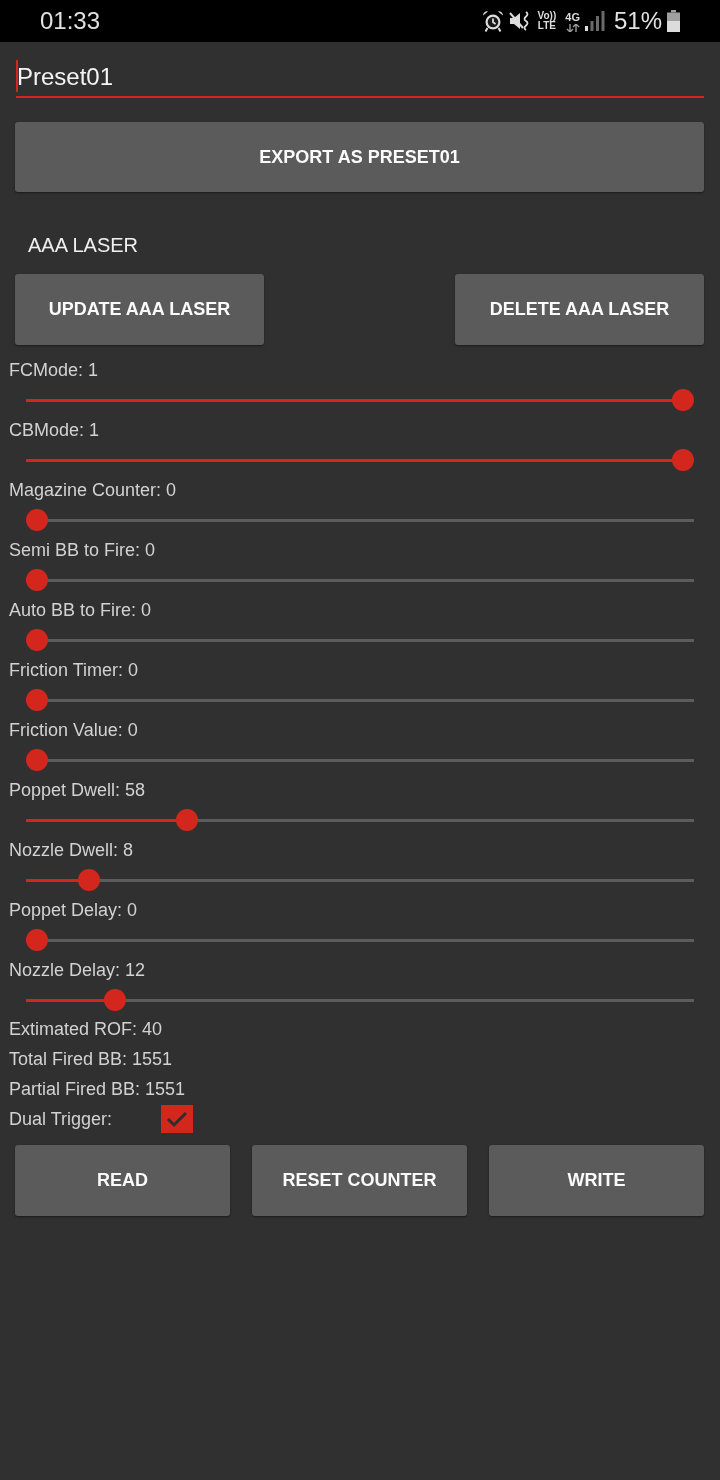  I want to click on slider-label: Magazine Counter: 0, so click(93, 490).